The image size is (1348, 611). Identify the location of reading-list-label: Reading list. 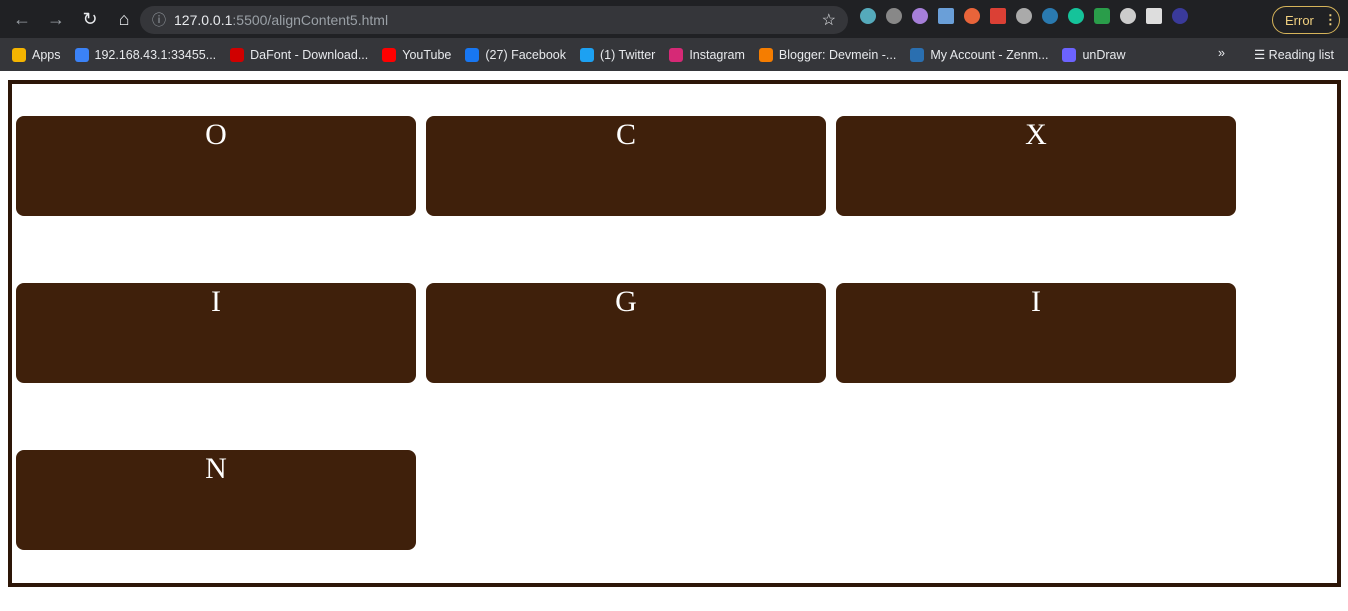
(1301, 55).